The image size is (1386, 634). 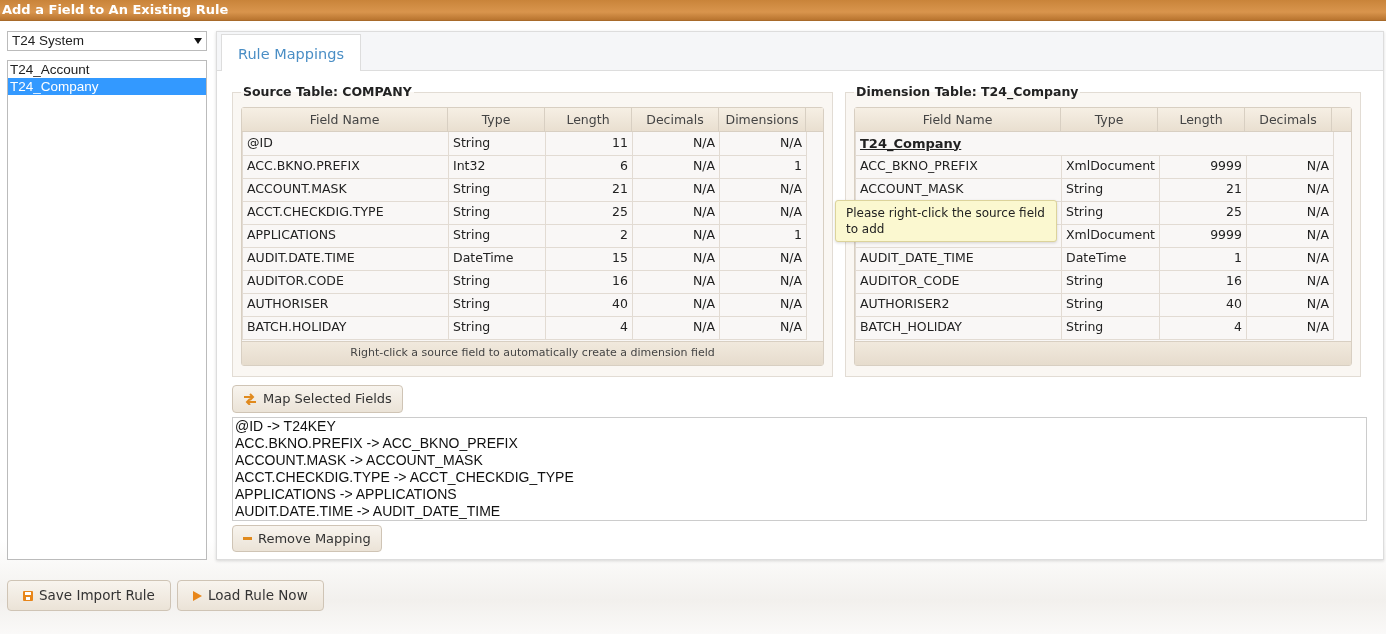 I want to click on table-cell: 15, so click(x=589, y=258).